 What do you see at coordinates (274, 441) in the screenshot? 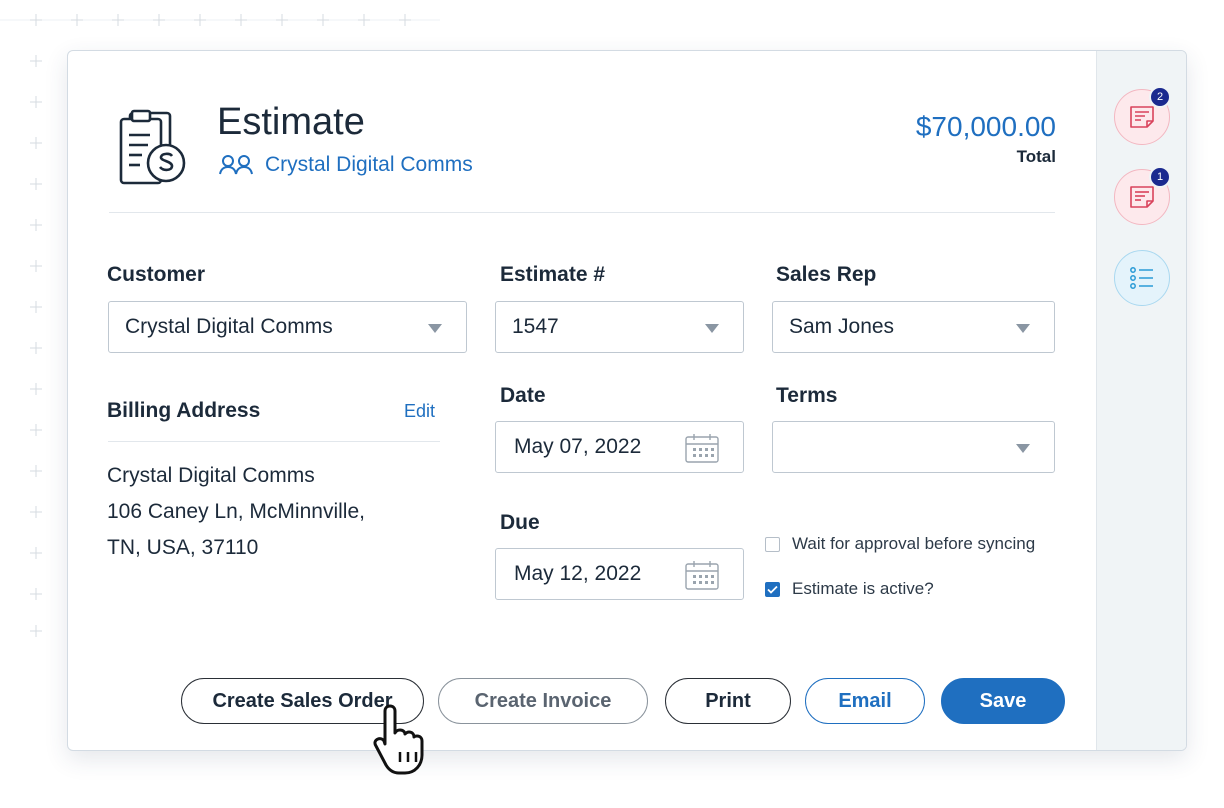
I see `billing-divider` at bounding box center [274, 441].